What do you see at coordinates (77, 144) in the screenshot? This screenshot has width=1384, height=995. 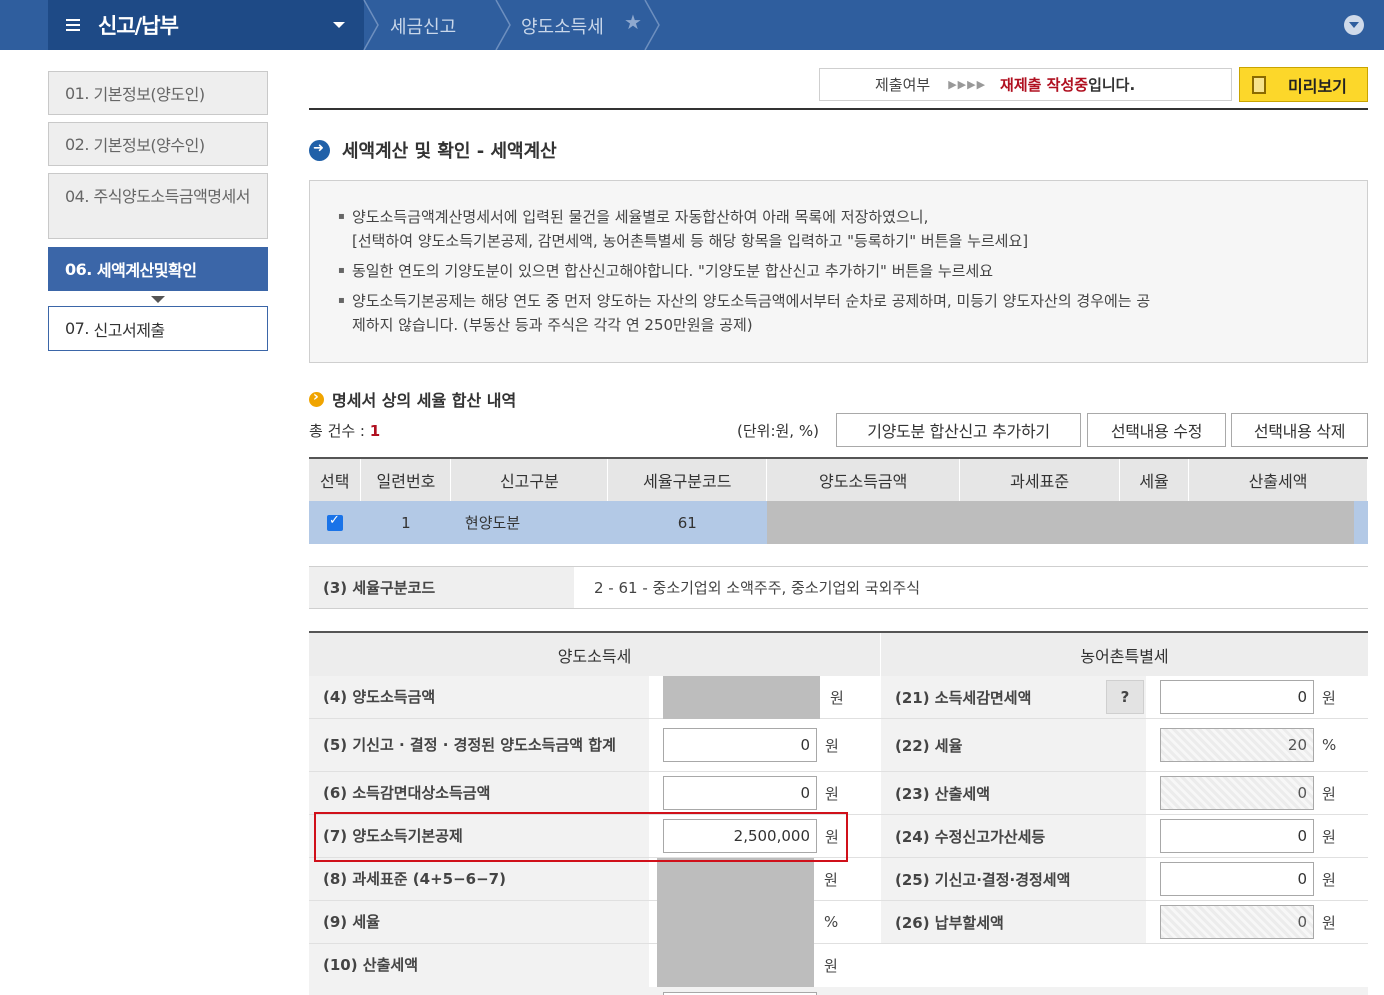 I see `step-number: 02.` at bounding box center [77, 144].